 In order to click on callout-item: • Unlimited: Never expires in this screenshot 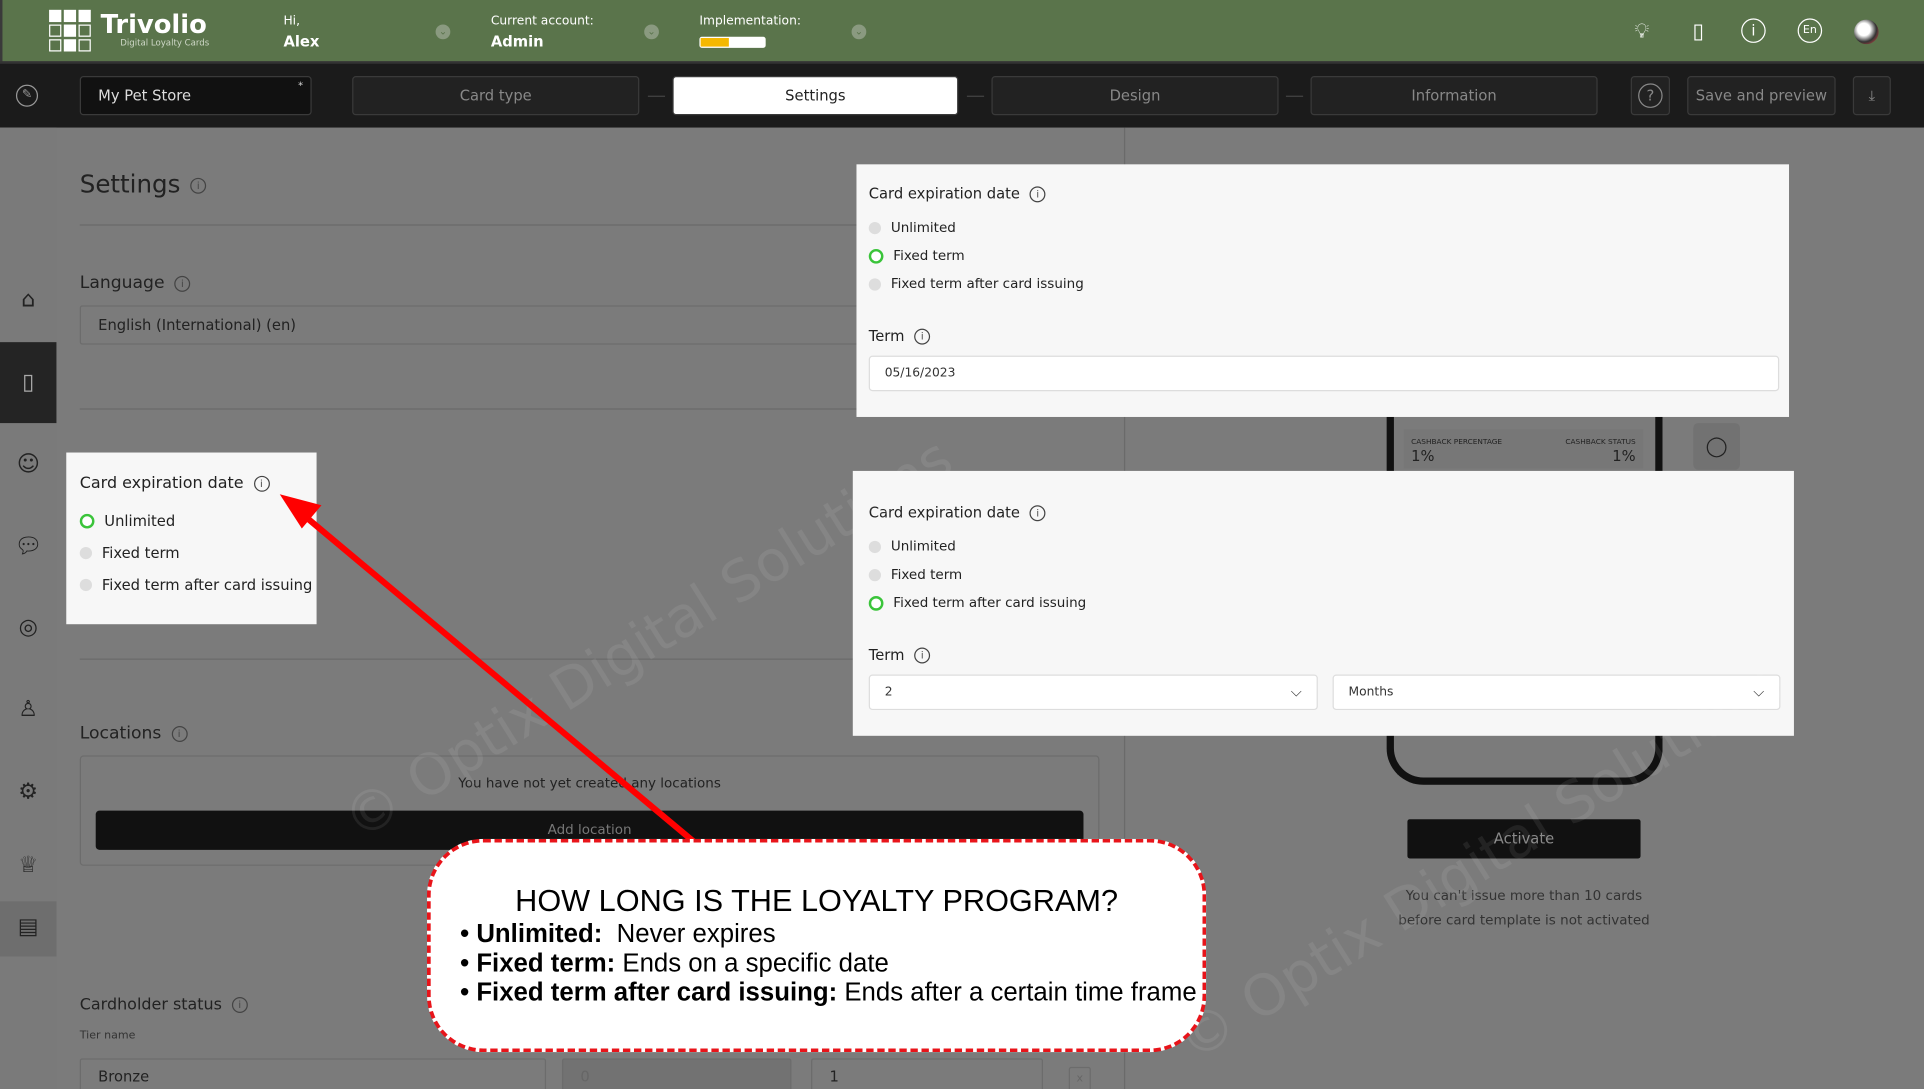, I will do `click(618, 933)`.